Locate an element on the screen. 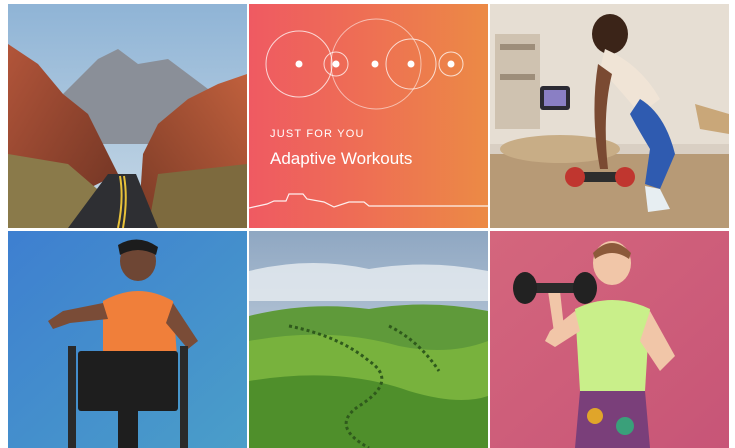 This screenshot has width=735, height=448. circles-graphic-icon is located at coordinates (368, 113).